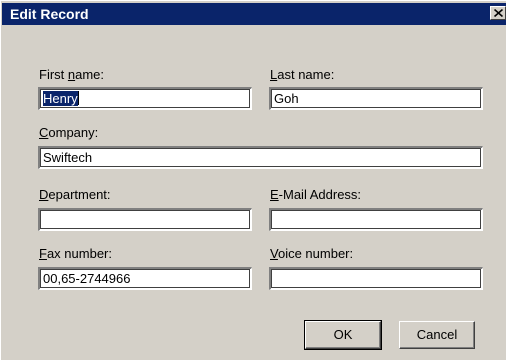 Image resolution: width=506 pixels, height=360 pixels. What do you see at coordinates (376, 278) in the screenshot?
I see `voice-input` at bounding box center [376, 278].